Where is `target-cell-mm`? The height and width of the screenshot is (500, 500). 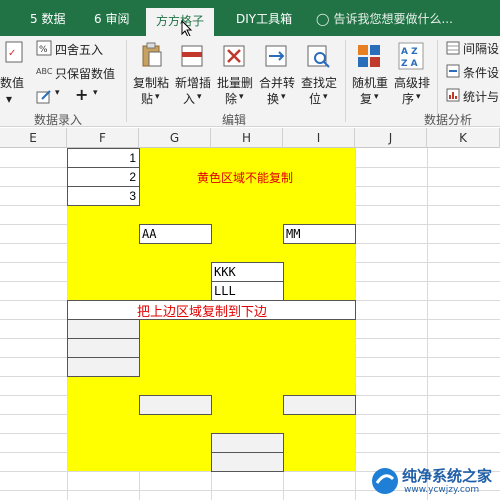
target-cell-mm is located at coordinates (319, 405).